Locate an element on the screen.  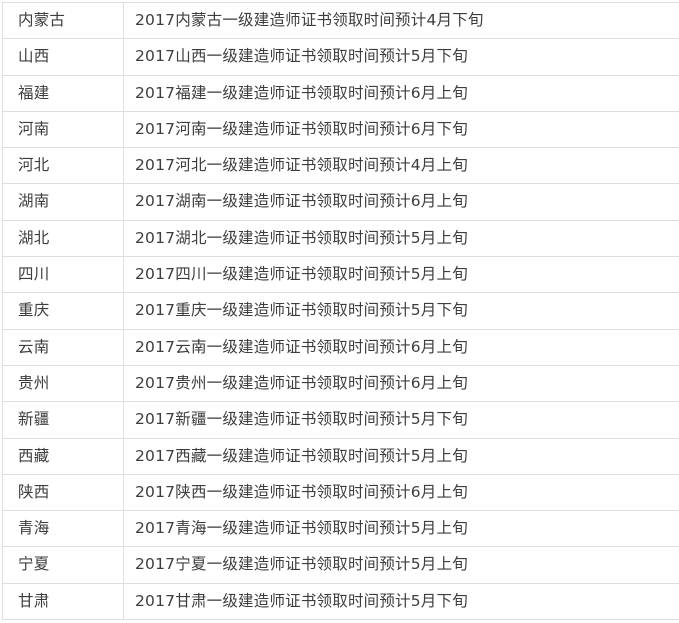
region-cell: 河南 is located at coordinates (63, 130).